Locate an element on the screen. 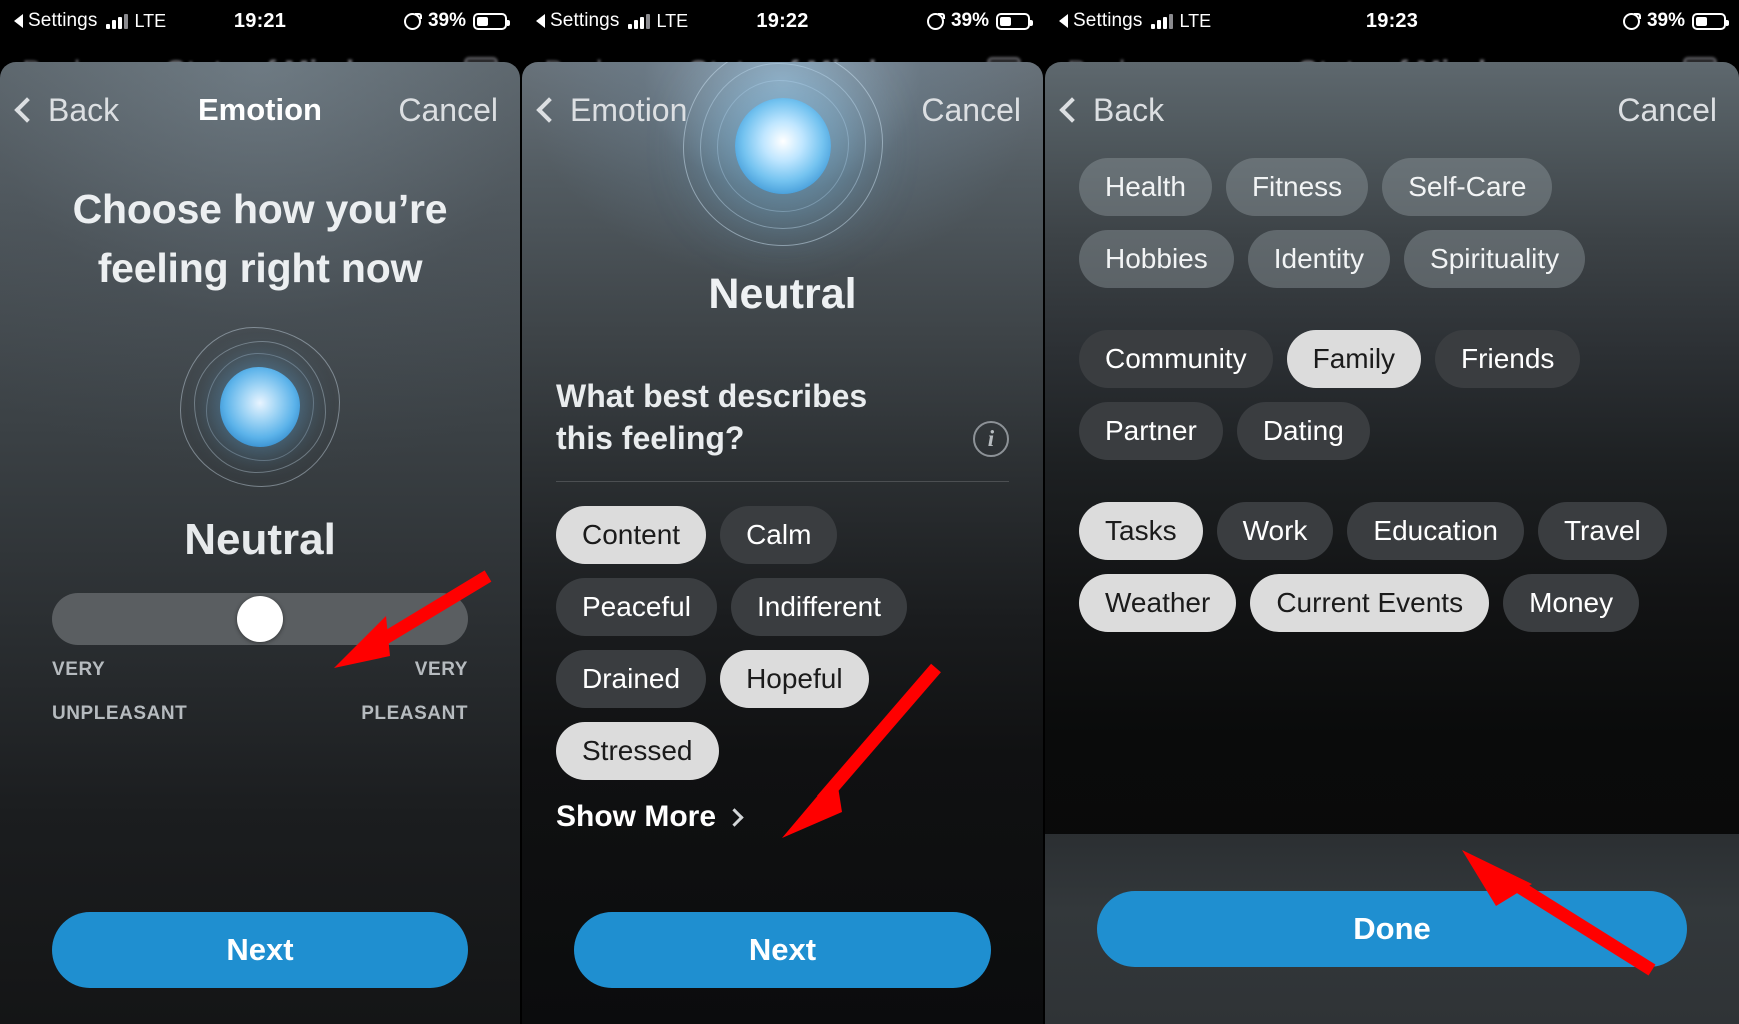 The image size is (1739, 1024). back-button: Emotion is located at coordinates (604, 110).